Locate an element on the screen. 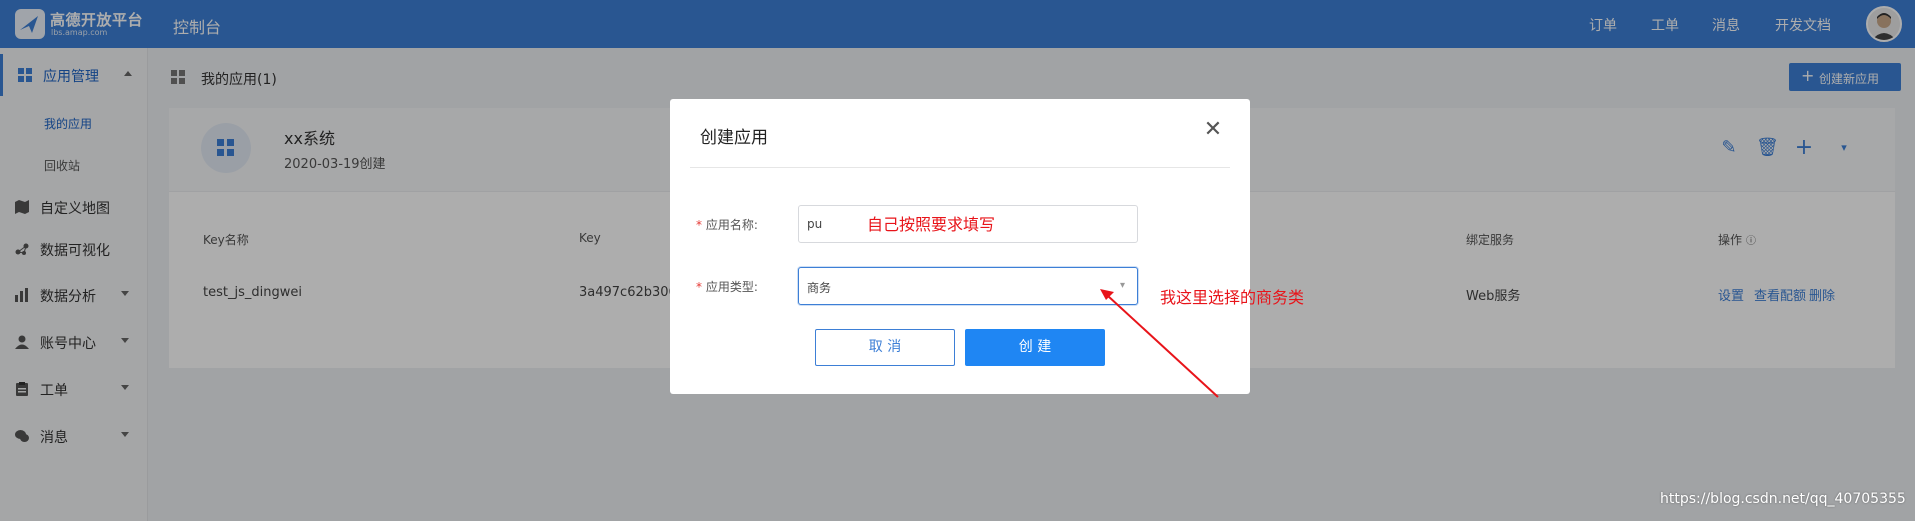  watermark: https://blog.csdn.net/qq_40705355 is located at coordinates (1783, 499).